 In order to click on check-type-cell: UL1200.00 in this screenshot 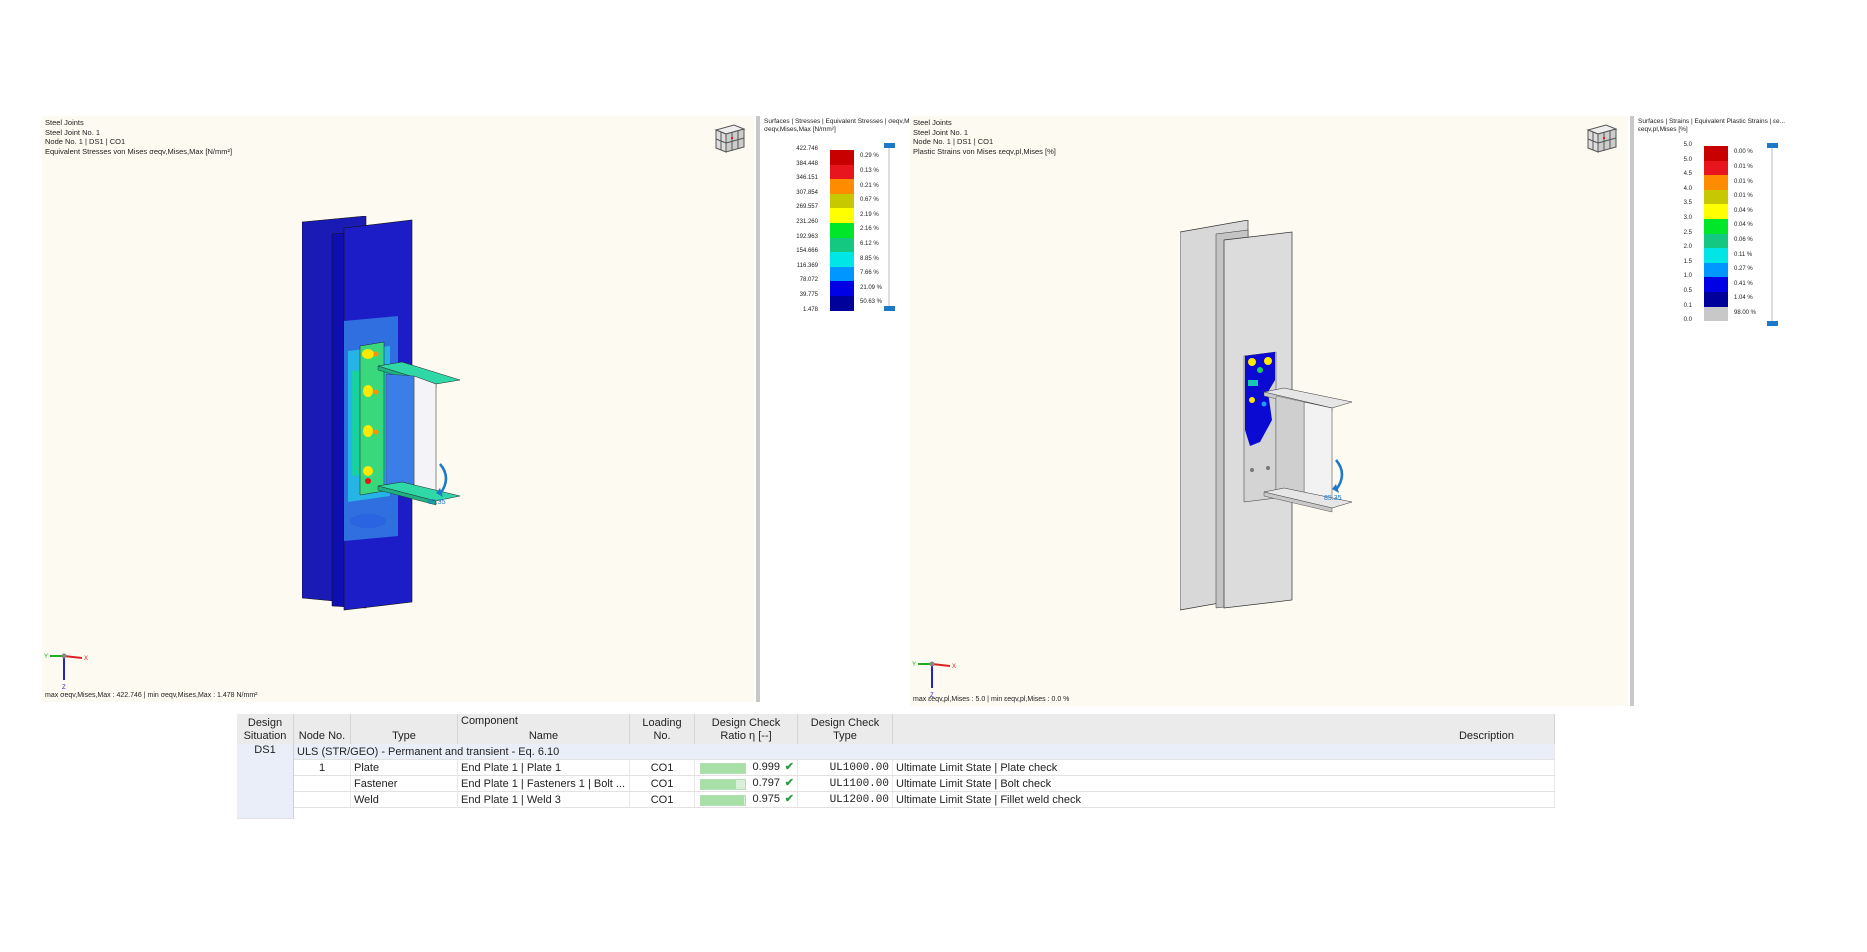, I will do `click(845, 799)`.